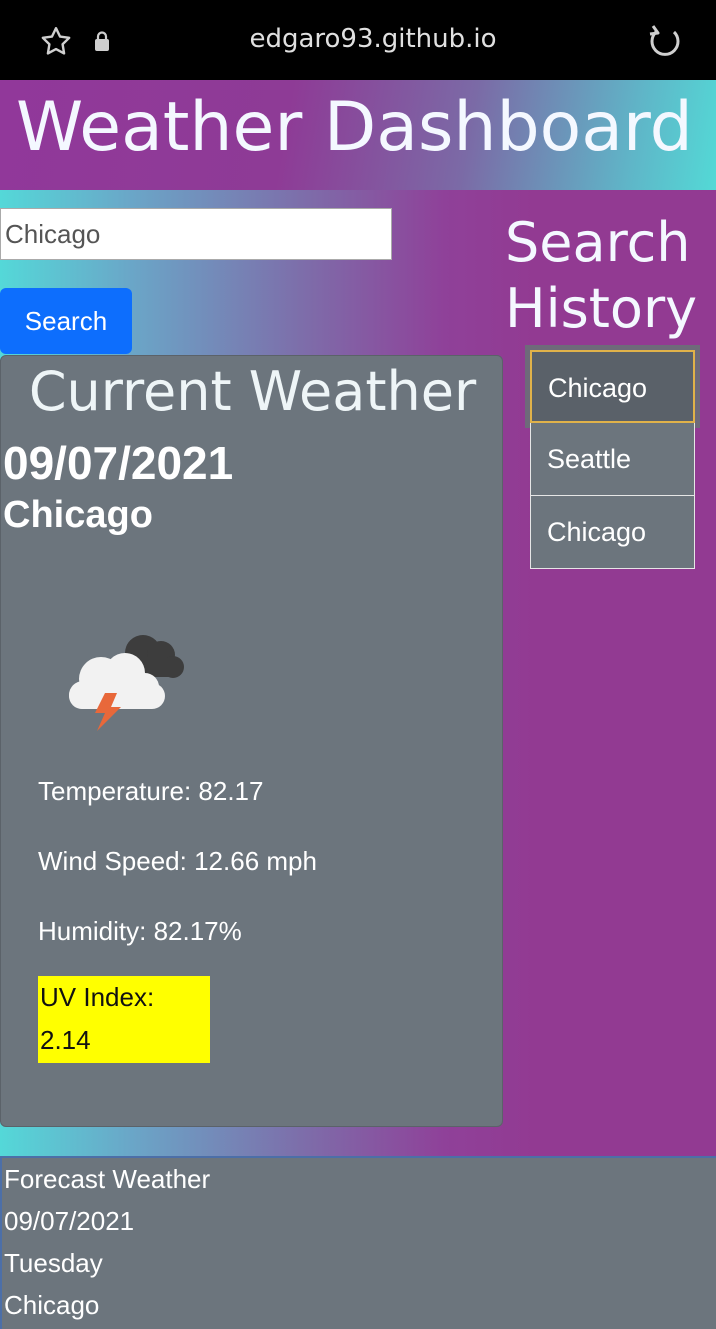 This screenshot has height=1329, width=716. I want to click on search-input, so click(196, 234).